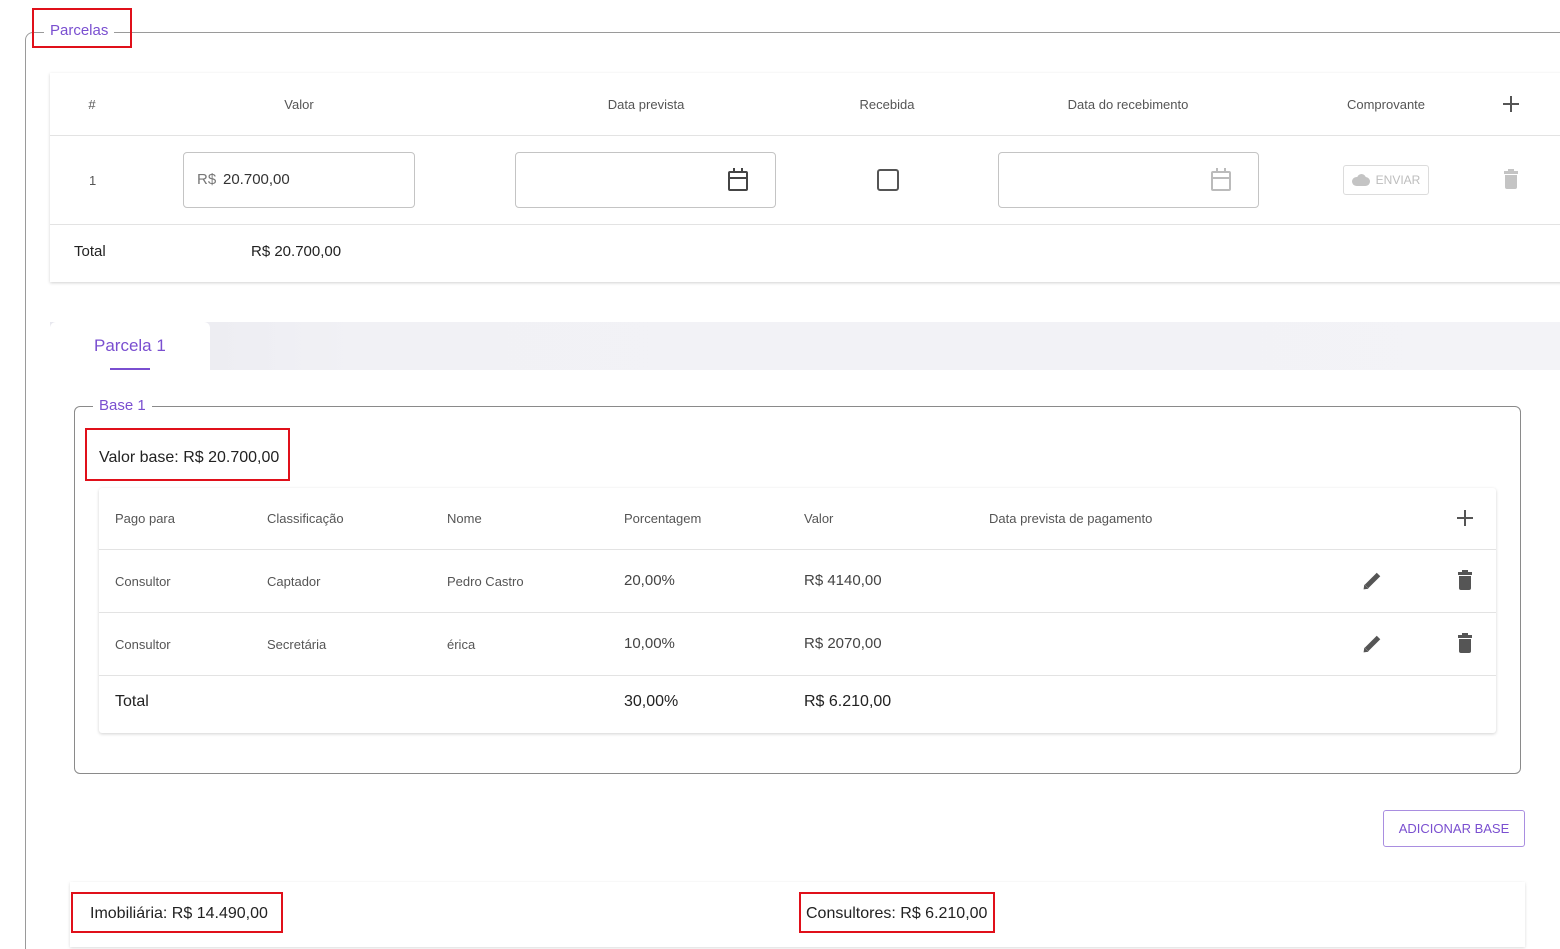  What do you see at coordinates (797, 549) in the screenshot?
I see `base-header-divider` at bounding box center [797, 549].